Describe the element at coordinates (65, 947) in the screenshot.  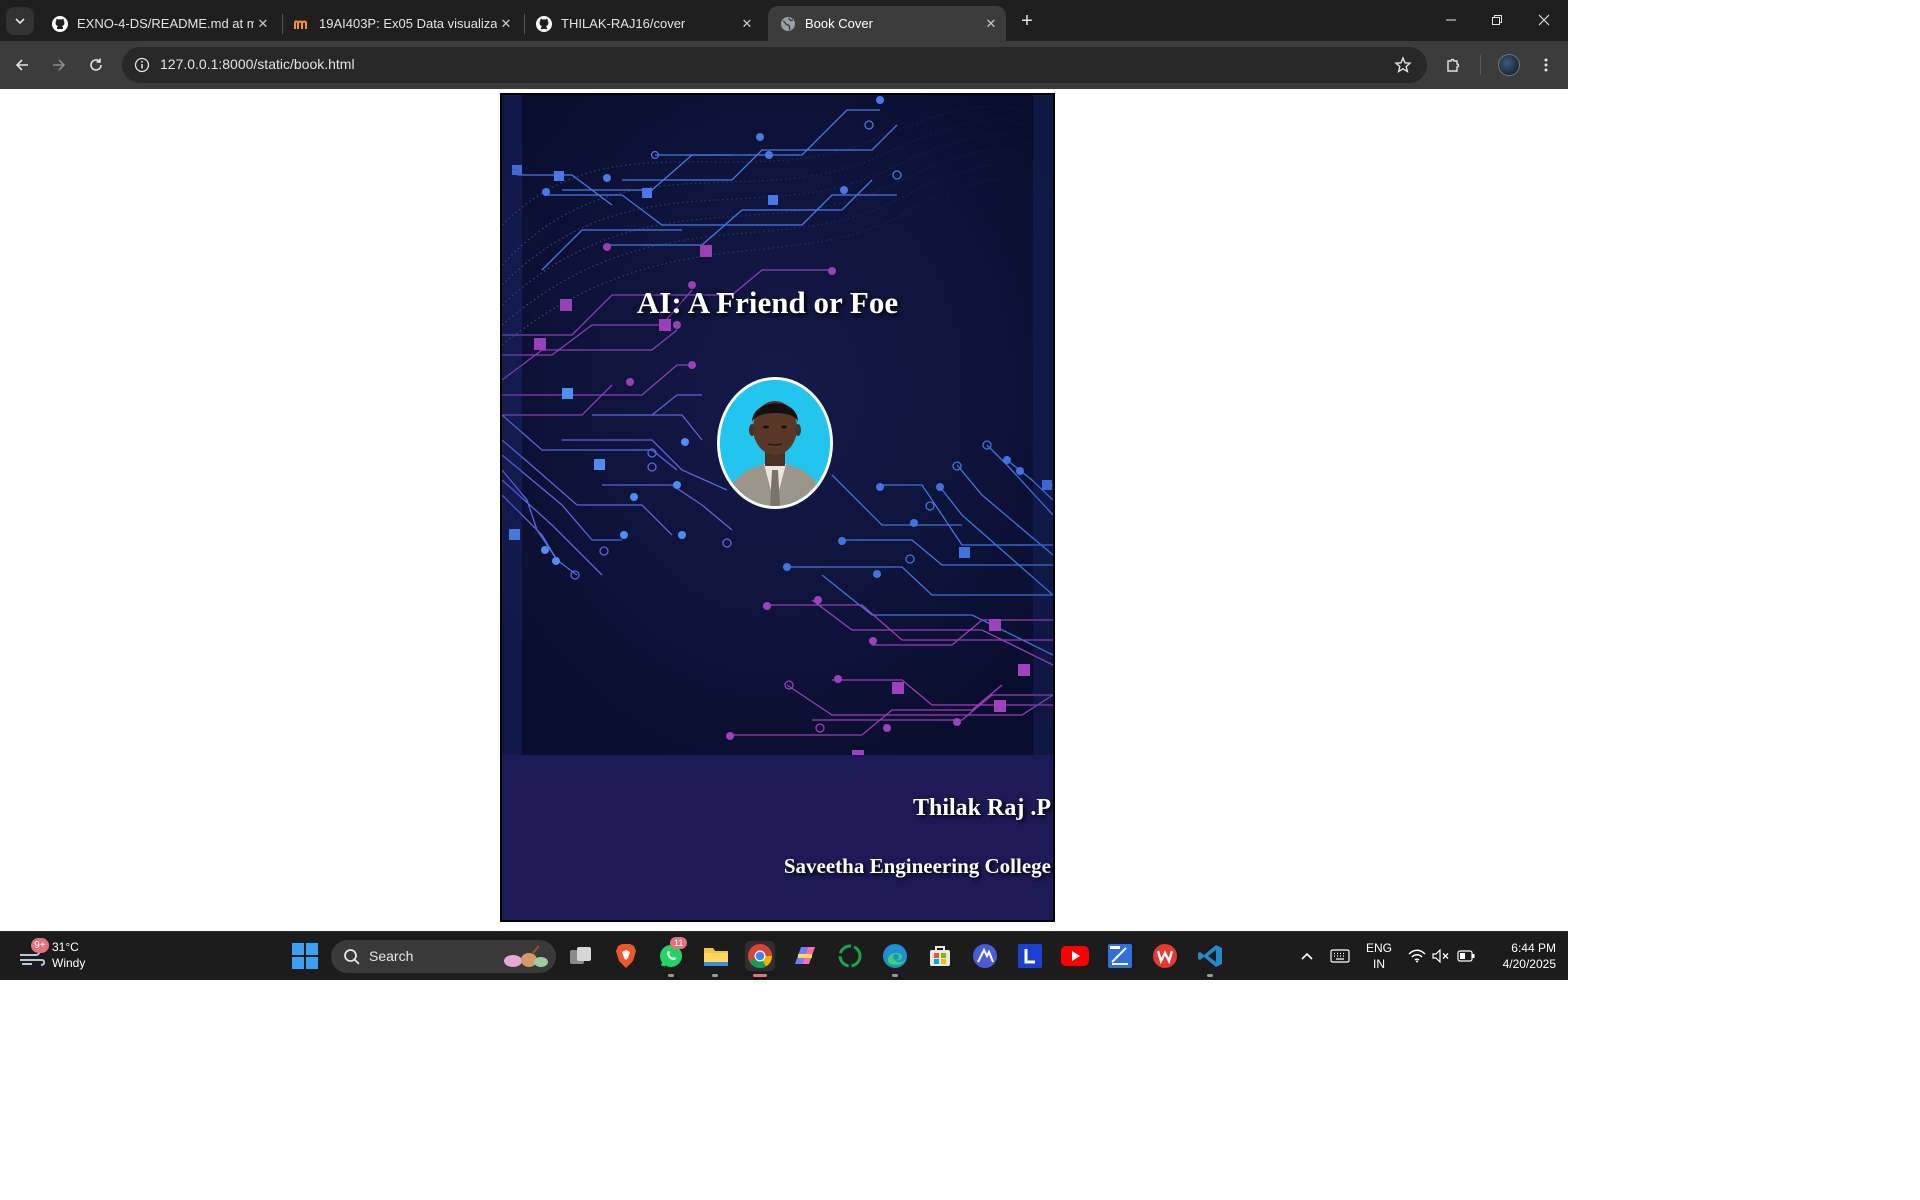
I see `weather-temp: 31°C` at that location.